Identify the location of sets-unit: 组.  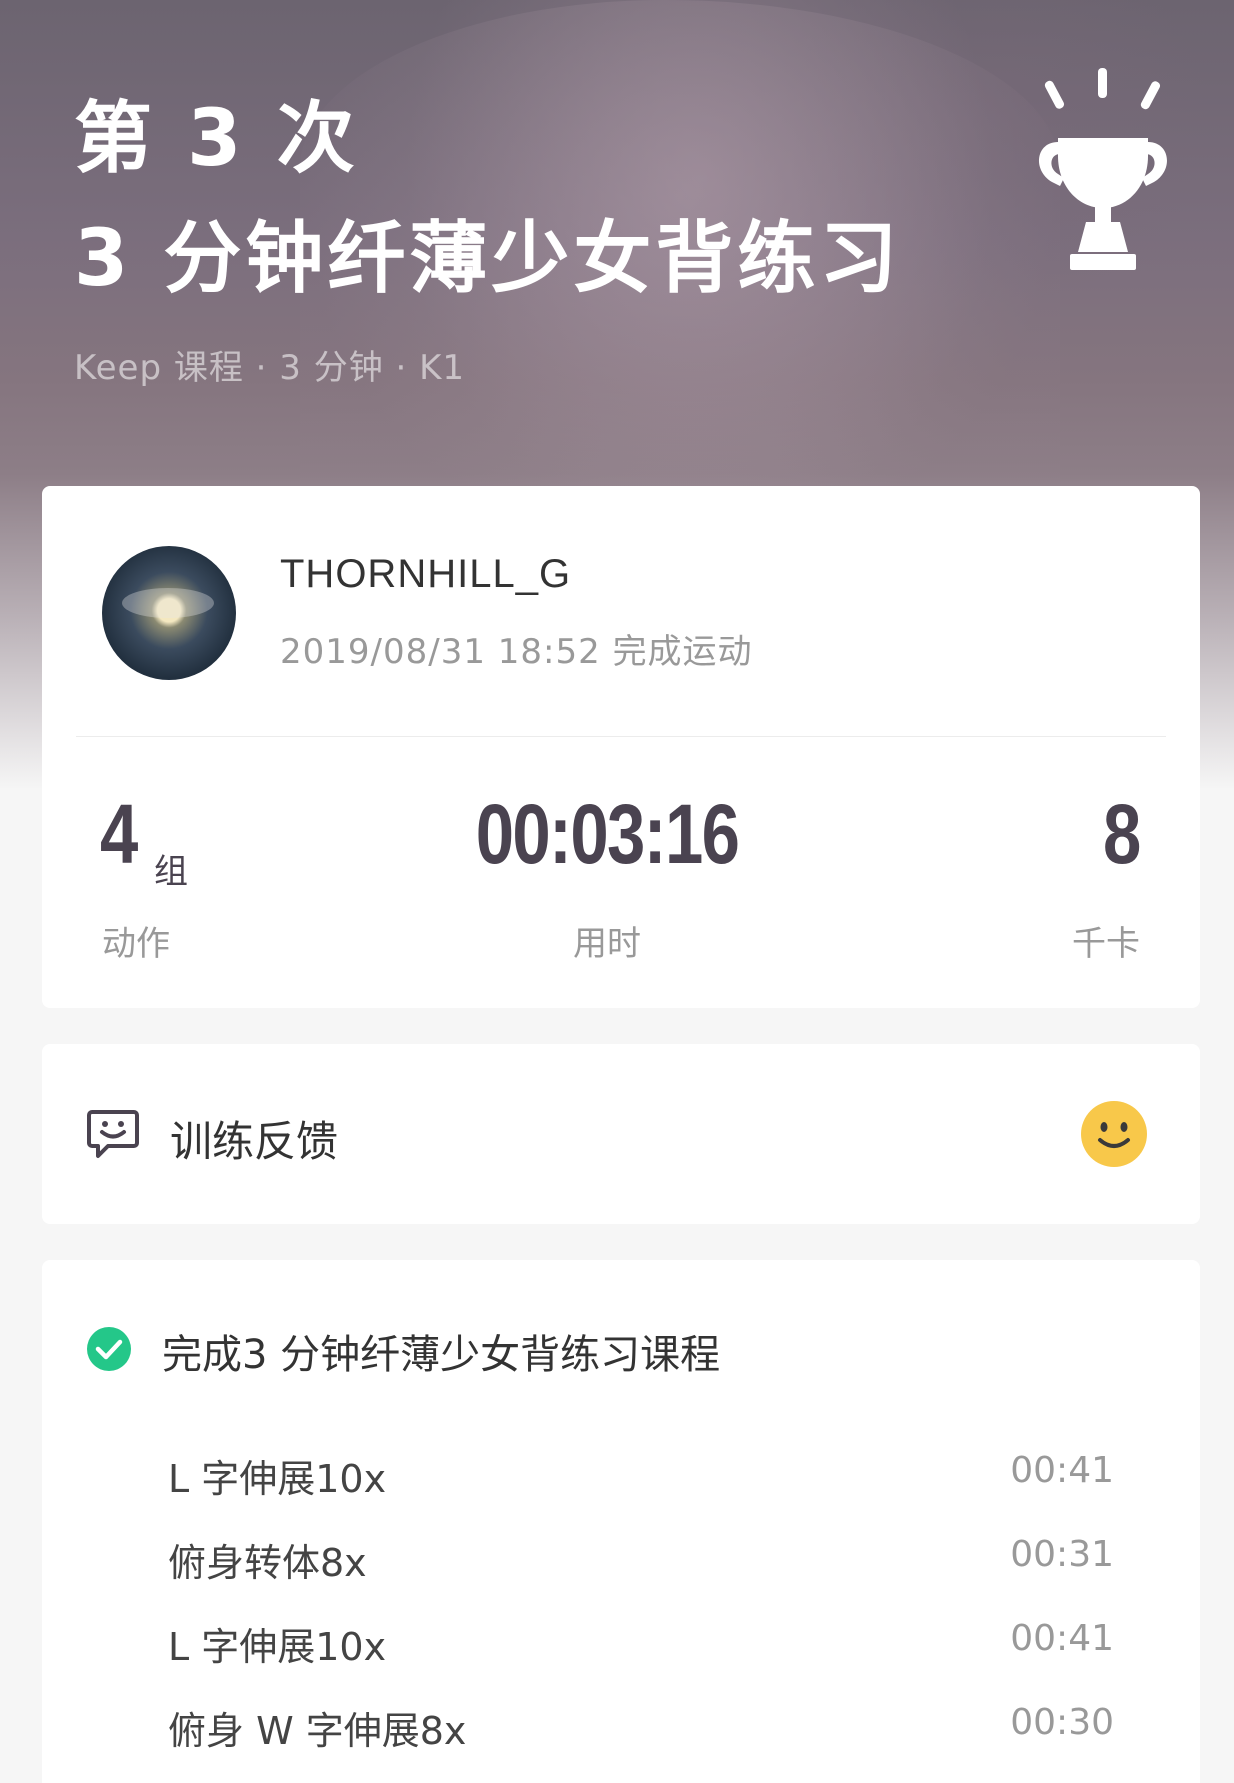
(171, 872).